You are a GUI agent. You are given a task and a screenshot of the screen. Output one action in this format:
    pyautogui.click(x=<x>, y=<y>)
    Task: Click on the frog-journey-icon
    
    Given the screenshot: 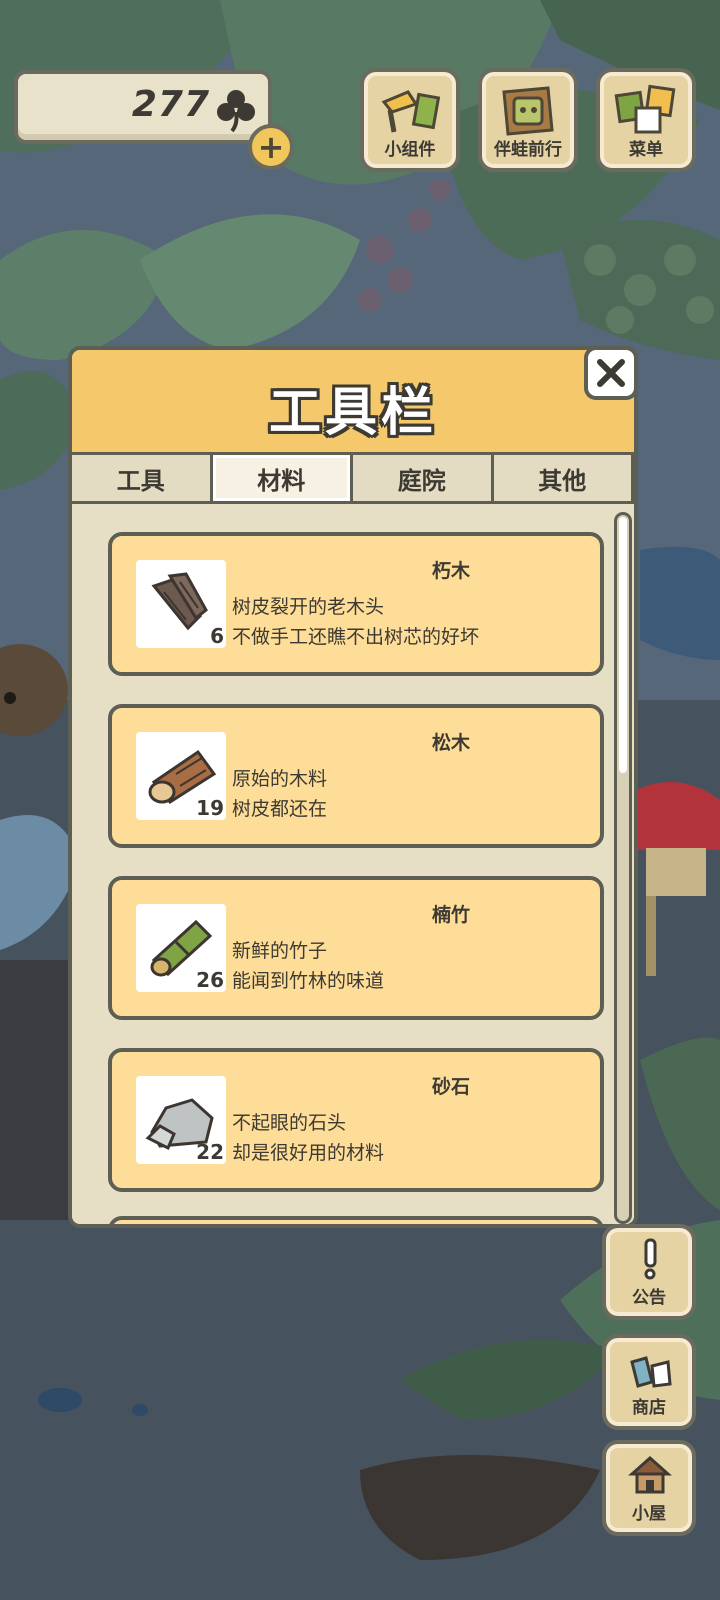 What is the action you would take?
    pyautogui.click(x=528, y=111)
    